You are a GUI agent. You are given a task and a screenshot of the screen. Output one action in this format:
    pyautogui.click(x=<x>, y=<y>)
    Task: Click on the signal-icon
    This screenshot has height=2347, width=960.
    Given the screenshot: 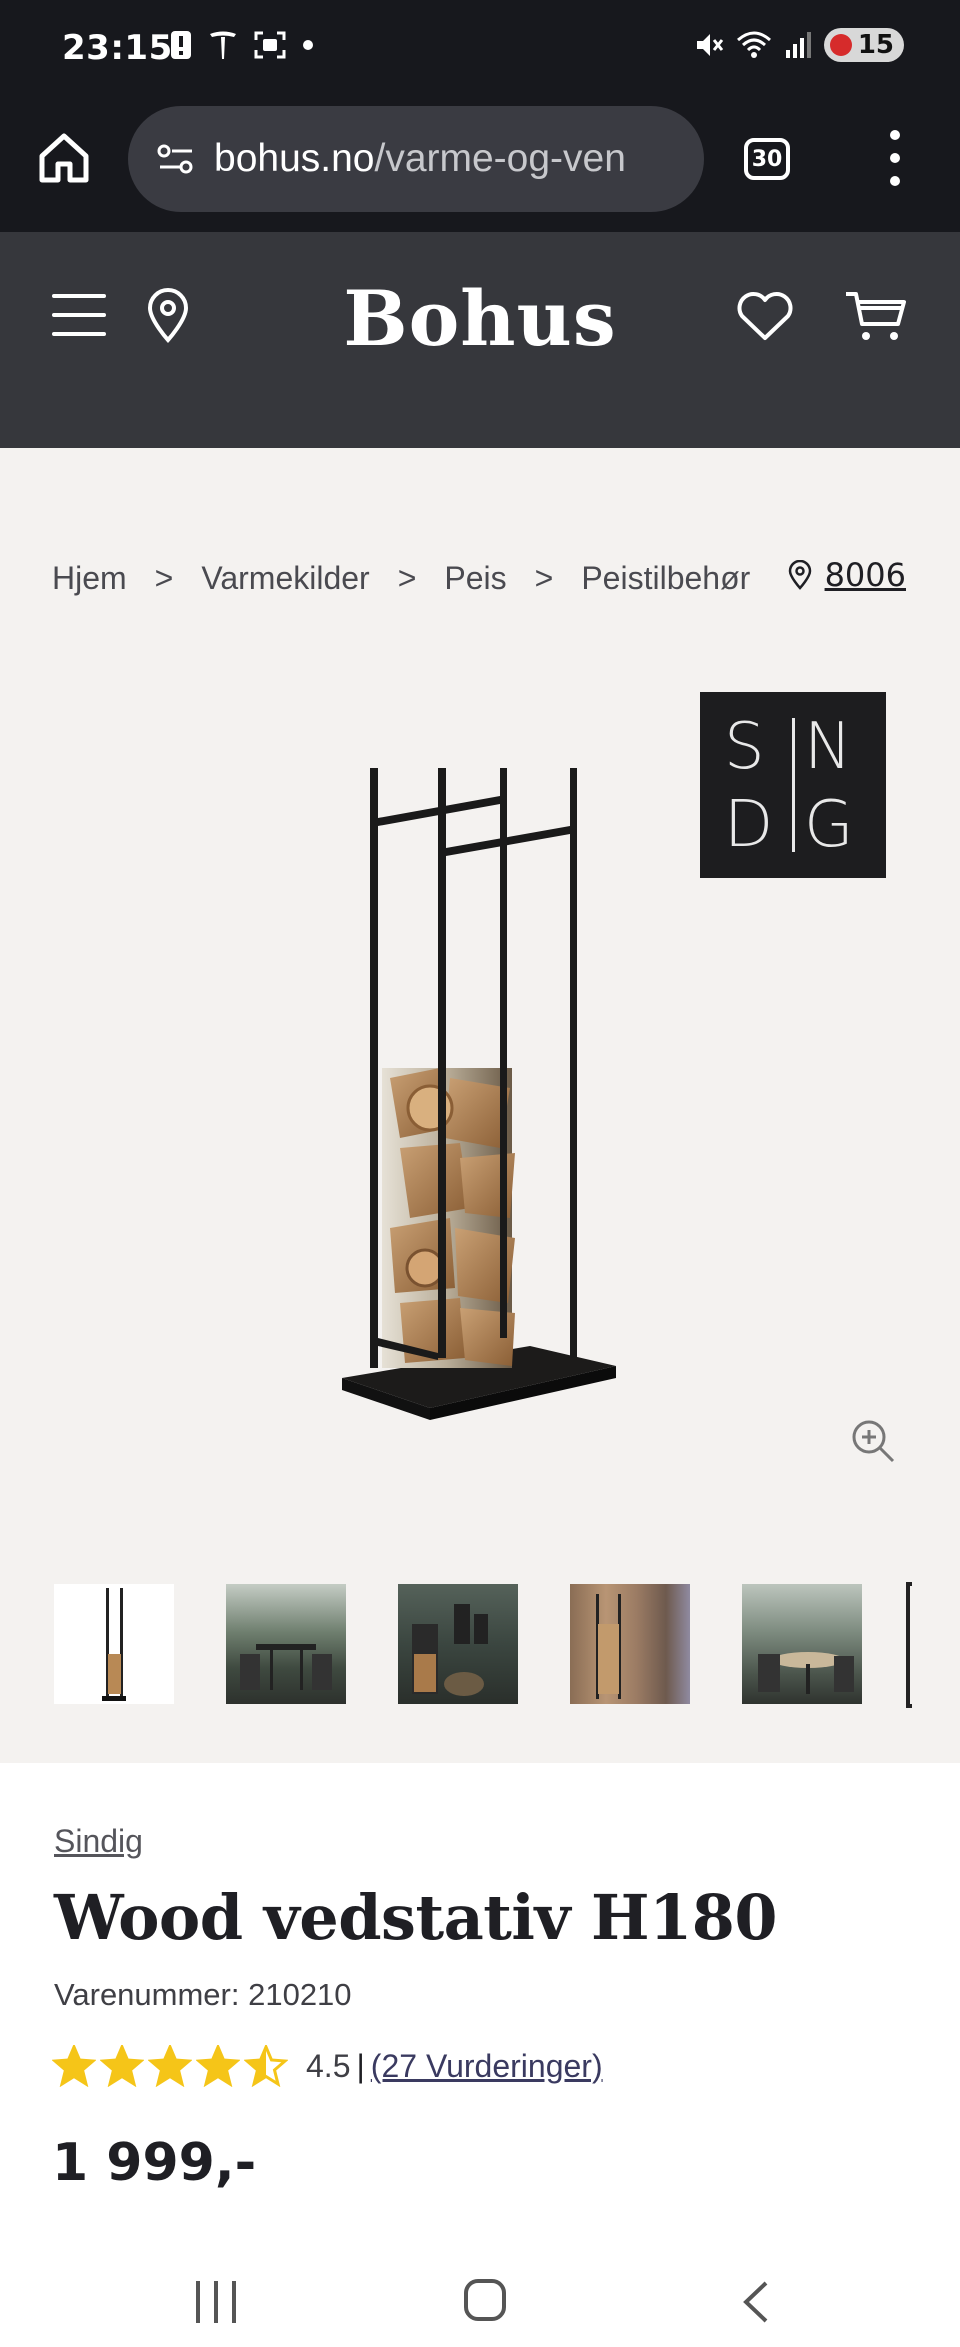 What is the action you would take?
    pyautogui.click(x=798, y=45)
    